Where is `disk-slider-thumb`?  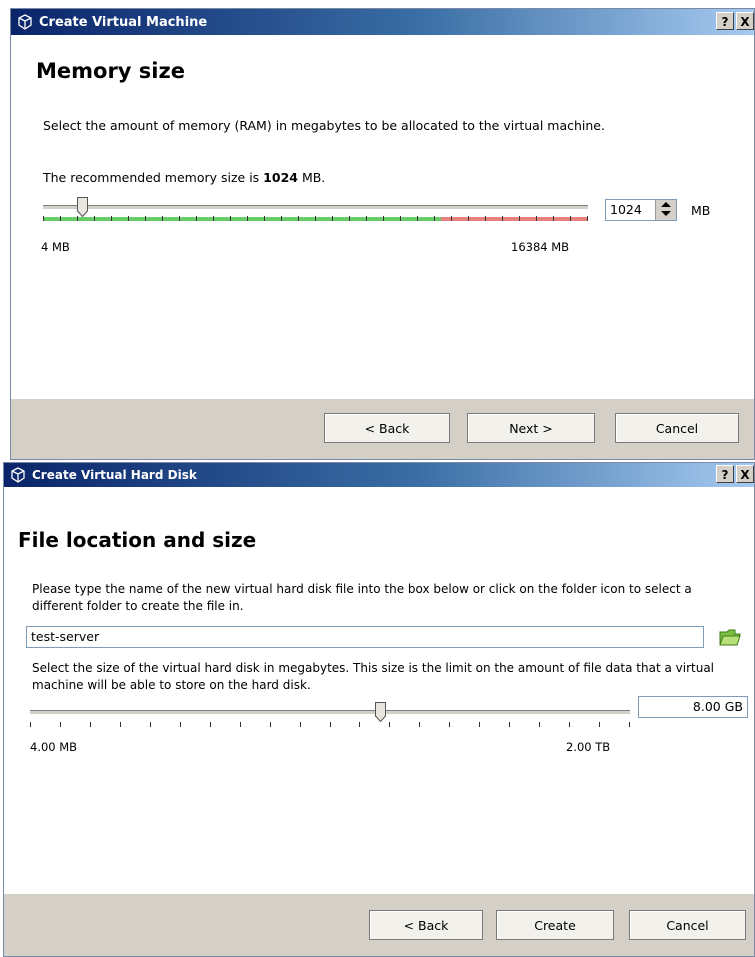
disk-slider-thumb is located at coordinates (380, 712).